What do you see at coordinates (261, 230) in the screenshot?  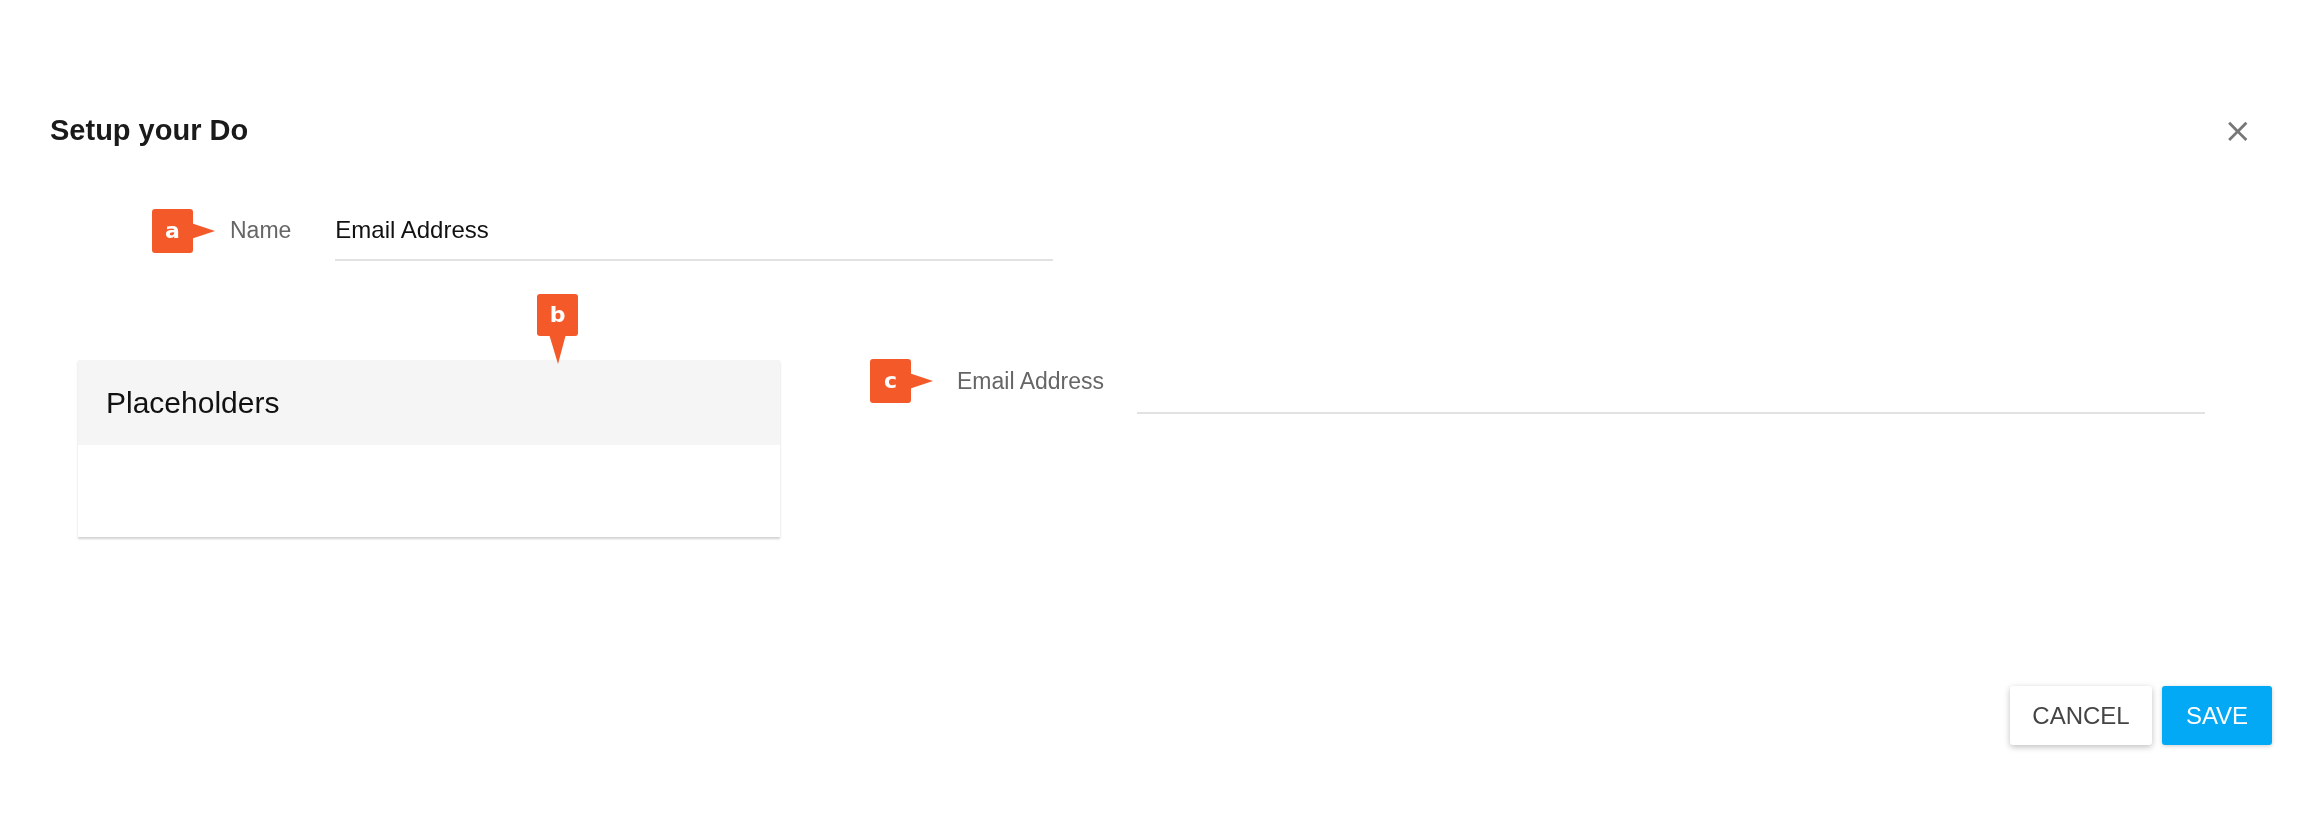 I see `field-label: Name` at bounding box center [261, 230].